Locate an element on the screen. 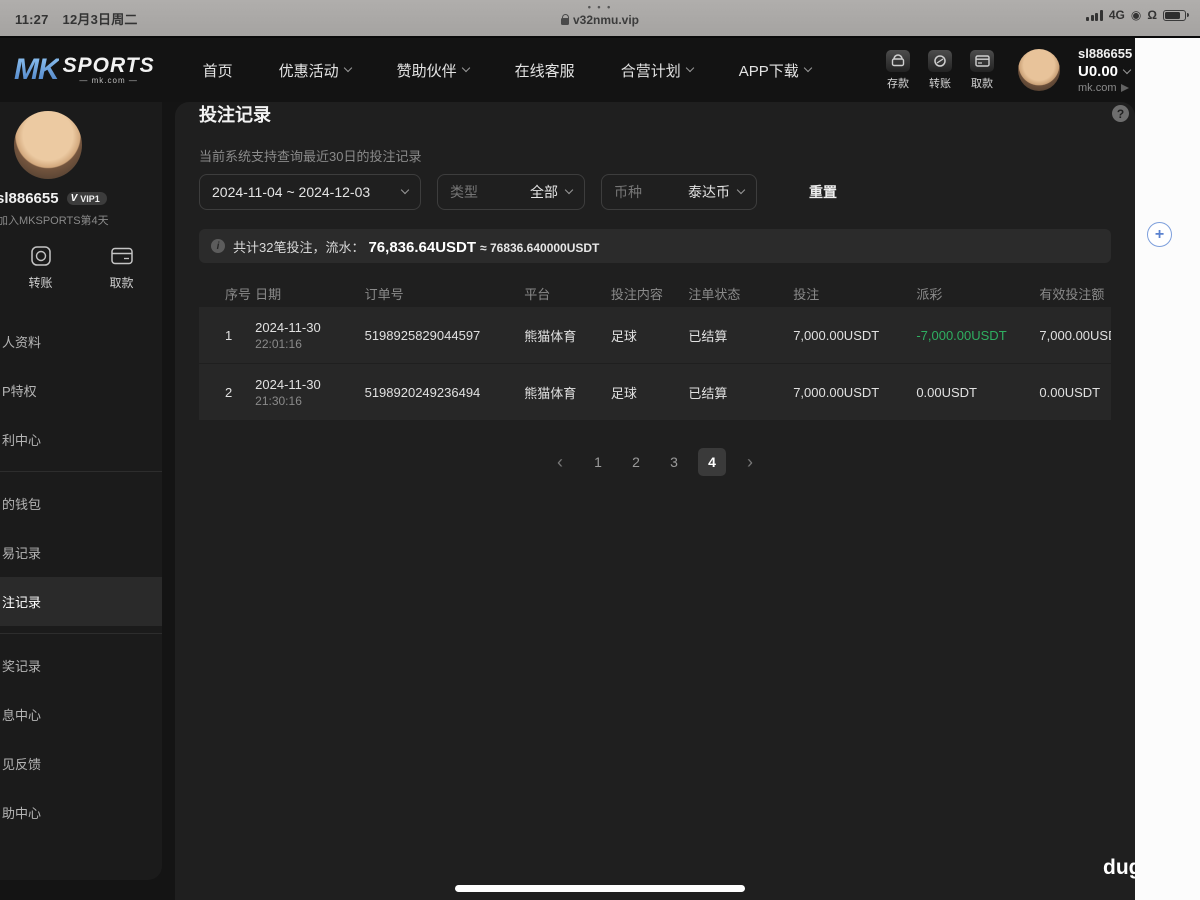 This screenshot has width=1200, height=900. sidebar-item-feedback: 见反馈 is located at coordinates (81, 763).